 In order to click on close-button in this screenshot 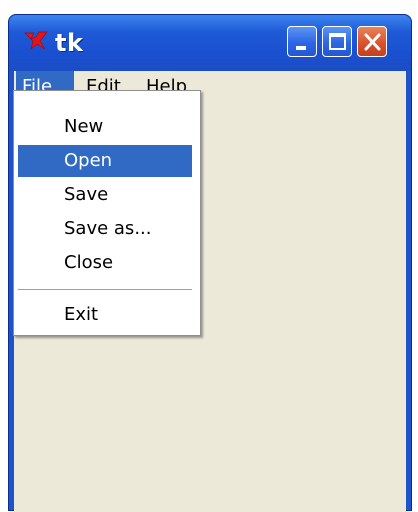, I will do `click(372, 41)`.